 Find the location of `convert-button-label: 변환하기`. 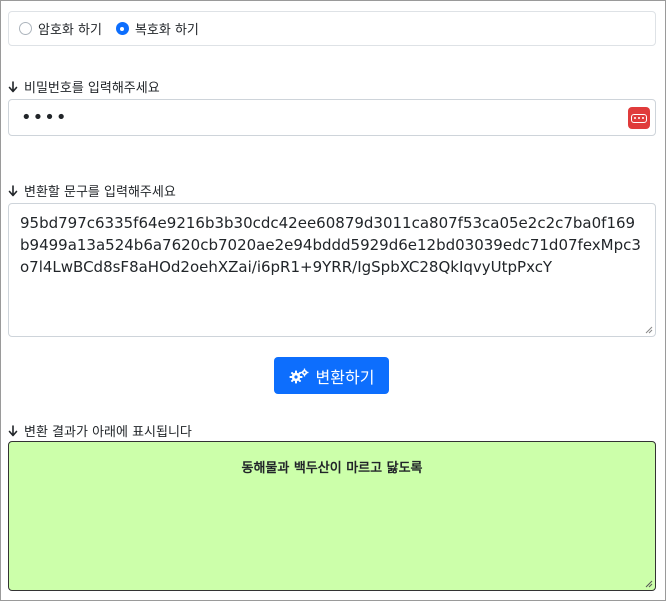

convert-button-label: 변환하기 is located at coordinates (345, 377).